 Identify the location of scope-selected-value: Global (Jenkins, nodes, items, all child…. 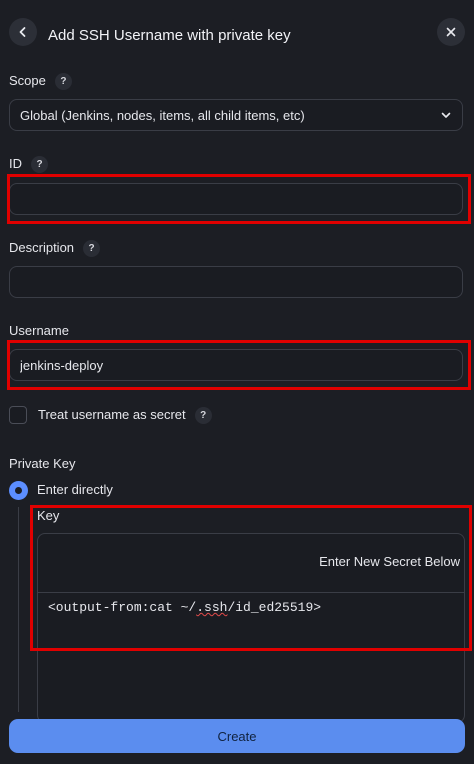
(162, 115).